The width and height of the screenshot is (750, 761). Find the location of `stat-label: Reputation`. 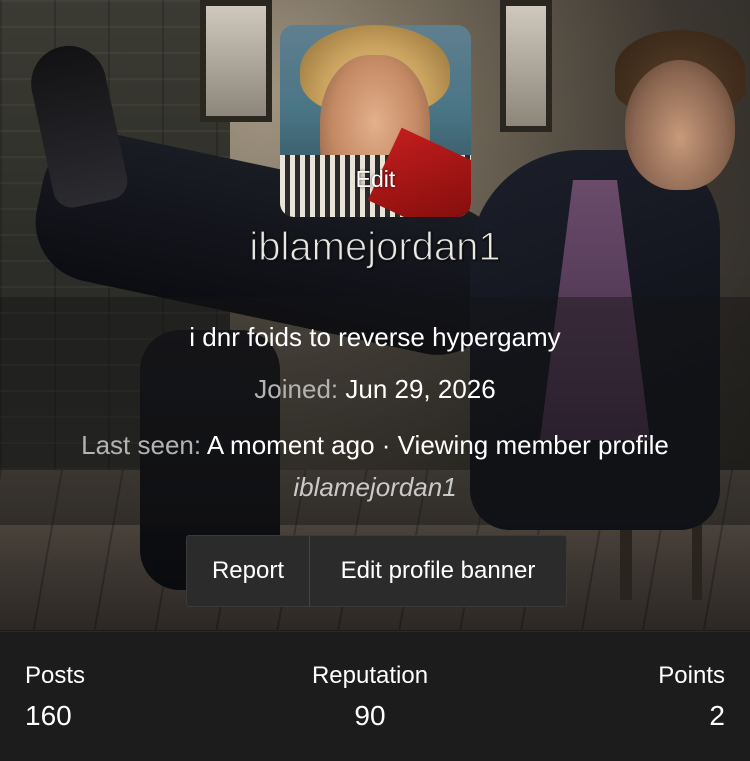

stat-label: Reputation is located at coordinates (370, 675).